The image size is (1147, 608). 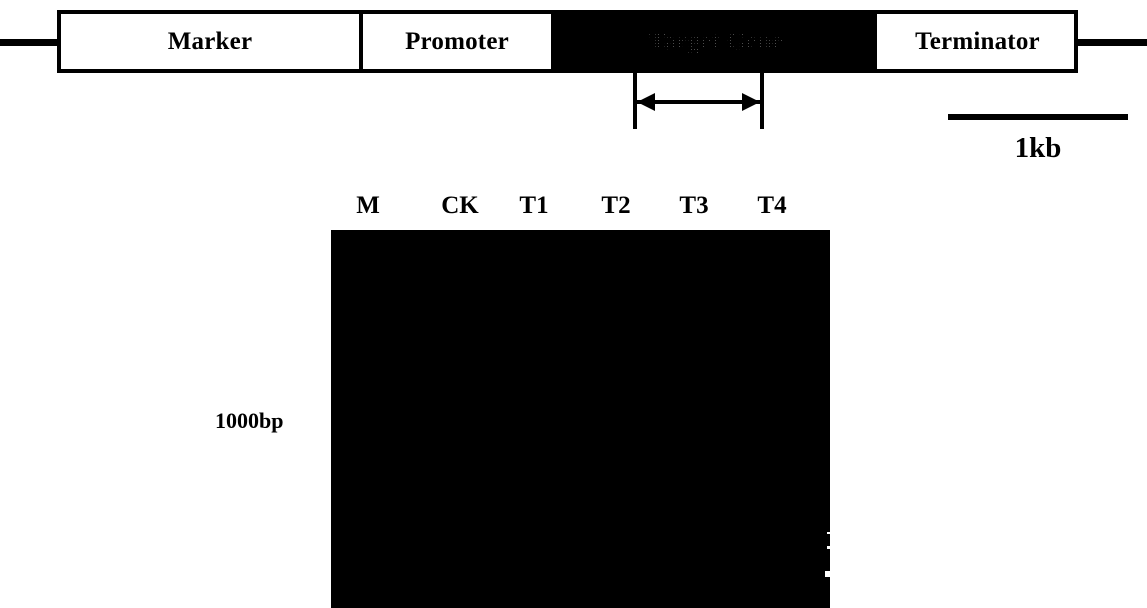 What do you see at coordinates (30, 42) in the screenshot?
I see `backbone-line-left` at bounding box center [30, 42].